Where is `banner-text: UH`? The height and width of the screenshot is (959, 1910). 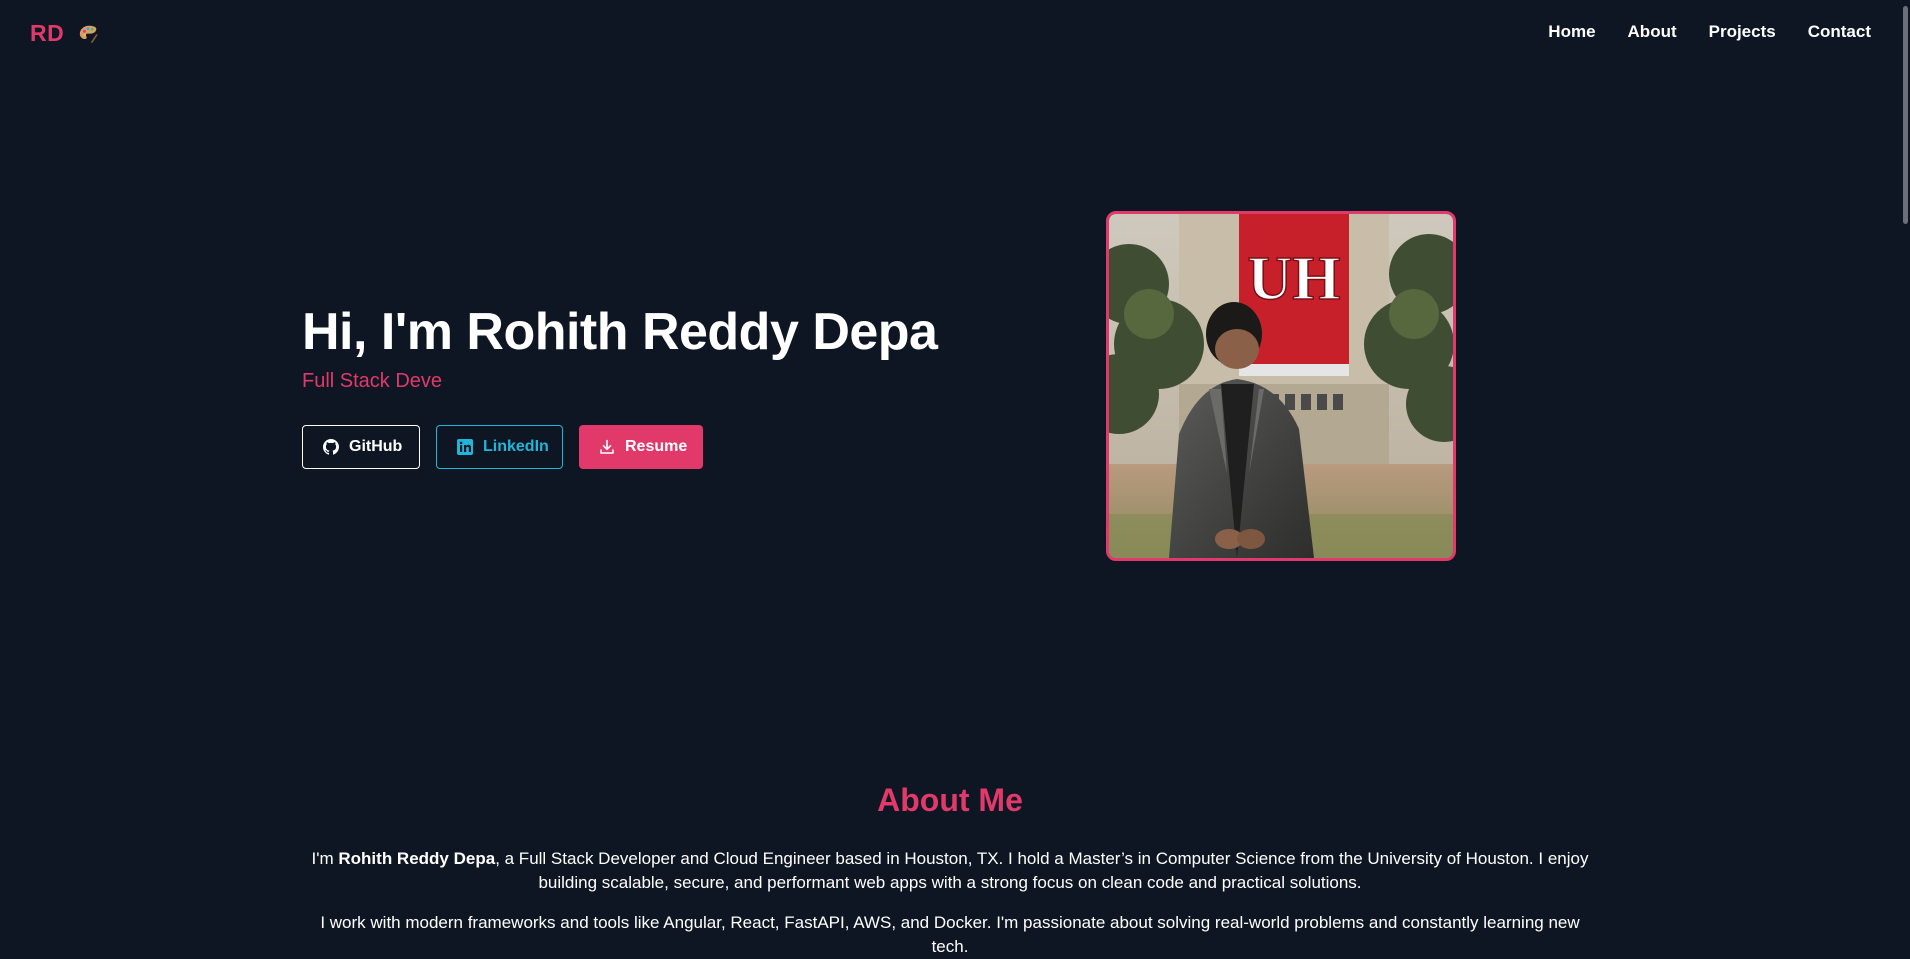
banner-text: UH is located at coordinates (1294, 279).